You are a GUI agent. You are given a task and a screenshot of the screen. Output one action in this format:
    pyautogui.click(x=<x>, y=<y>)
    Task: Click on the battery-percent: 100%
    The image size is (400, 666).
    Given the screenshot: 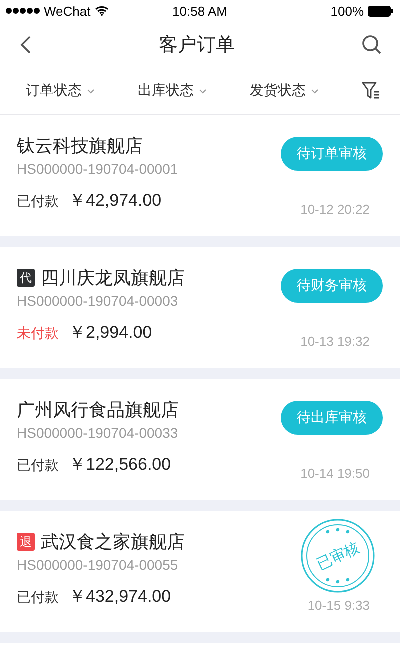 What is the action you would take?
    pyautogui.click(x=347, y=11)
    